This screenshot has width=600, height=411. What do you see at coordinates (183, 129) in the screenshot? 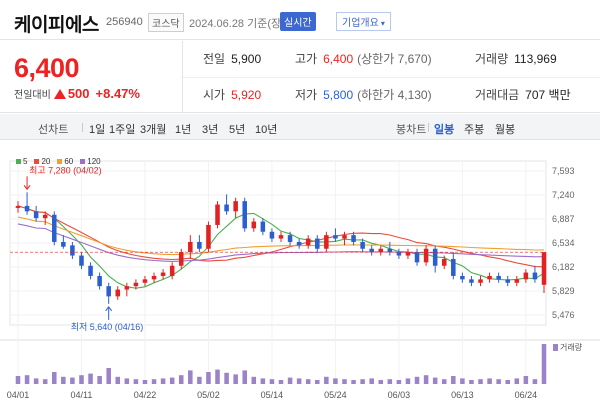
I see `period-1y: 1년` at bounding box center [183, 129].